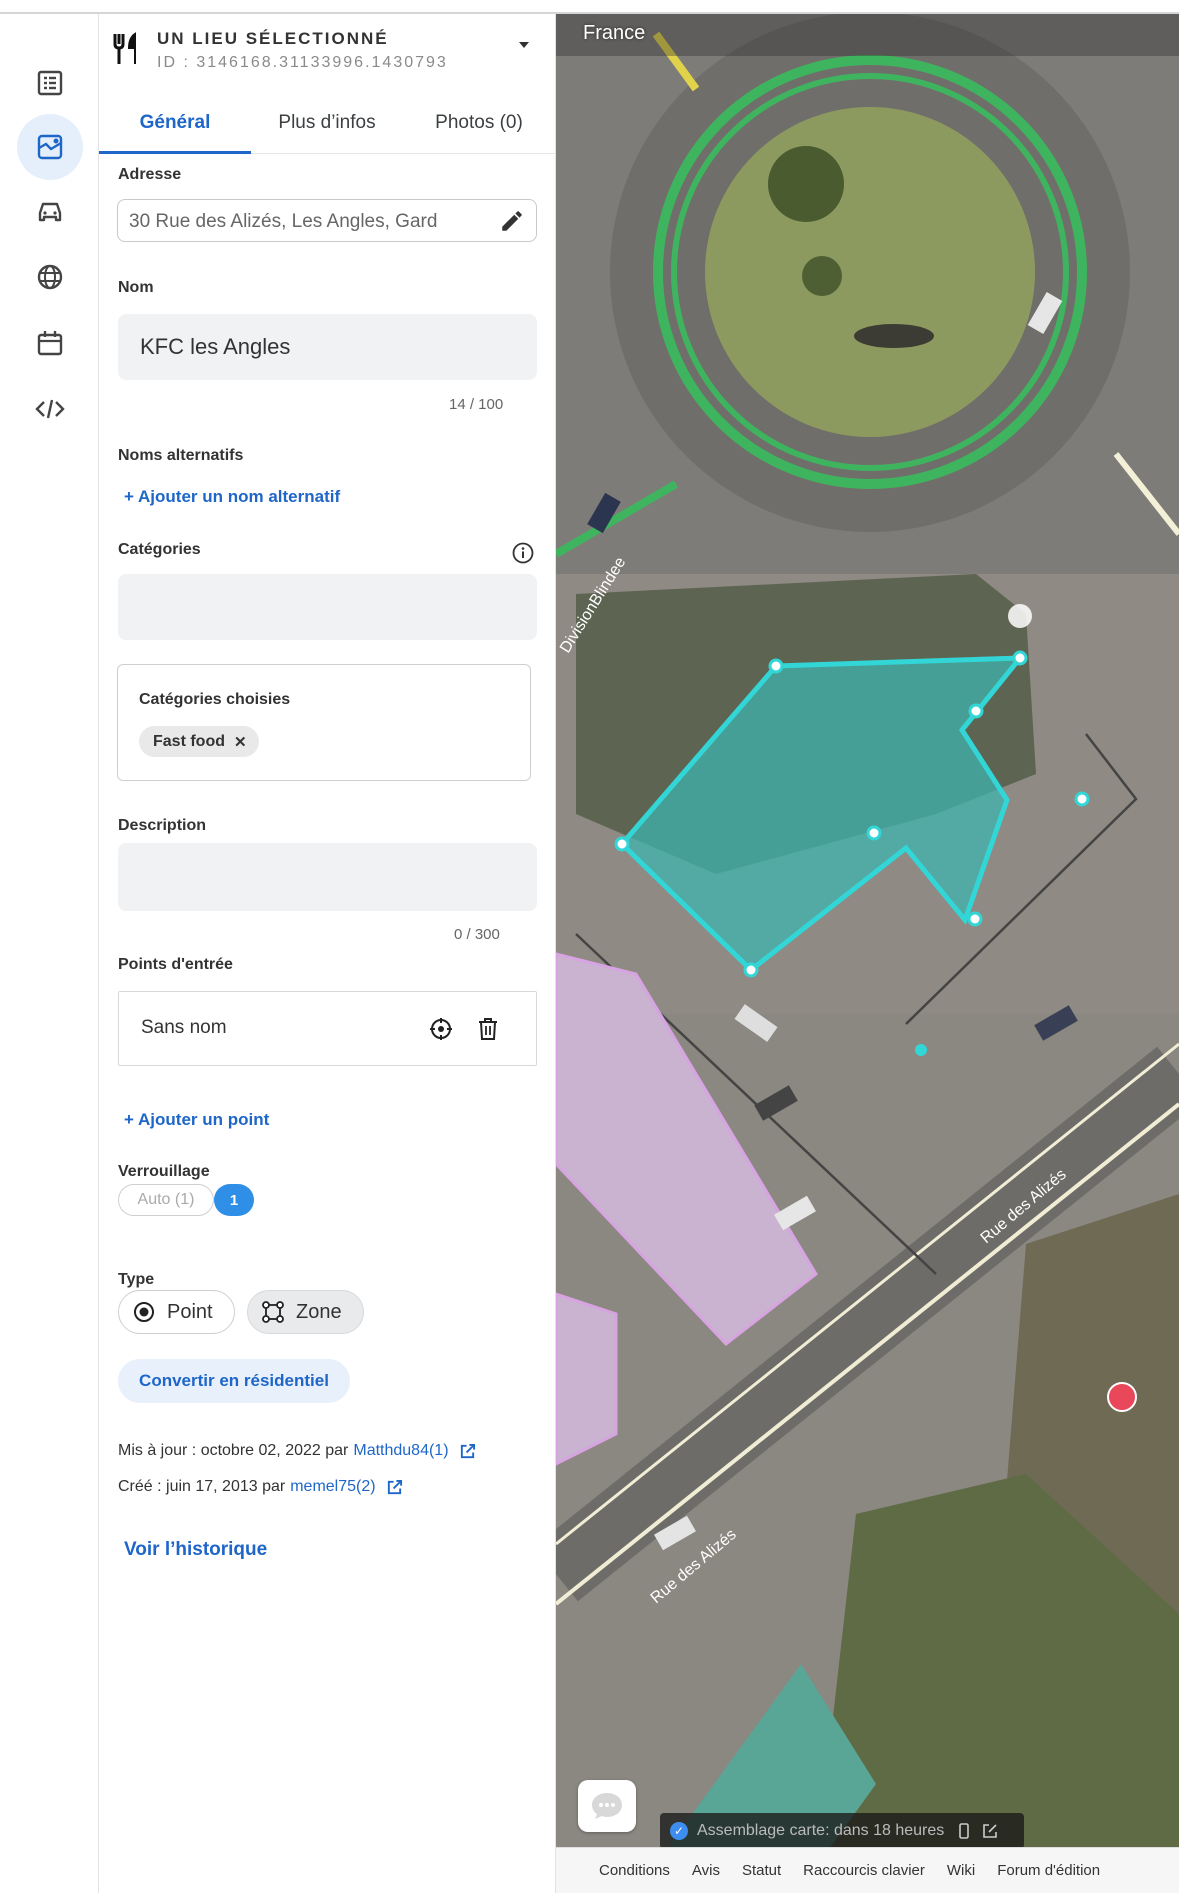 The image size is (1179, 1893). I want to click on list-icon, so click(50, 83).